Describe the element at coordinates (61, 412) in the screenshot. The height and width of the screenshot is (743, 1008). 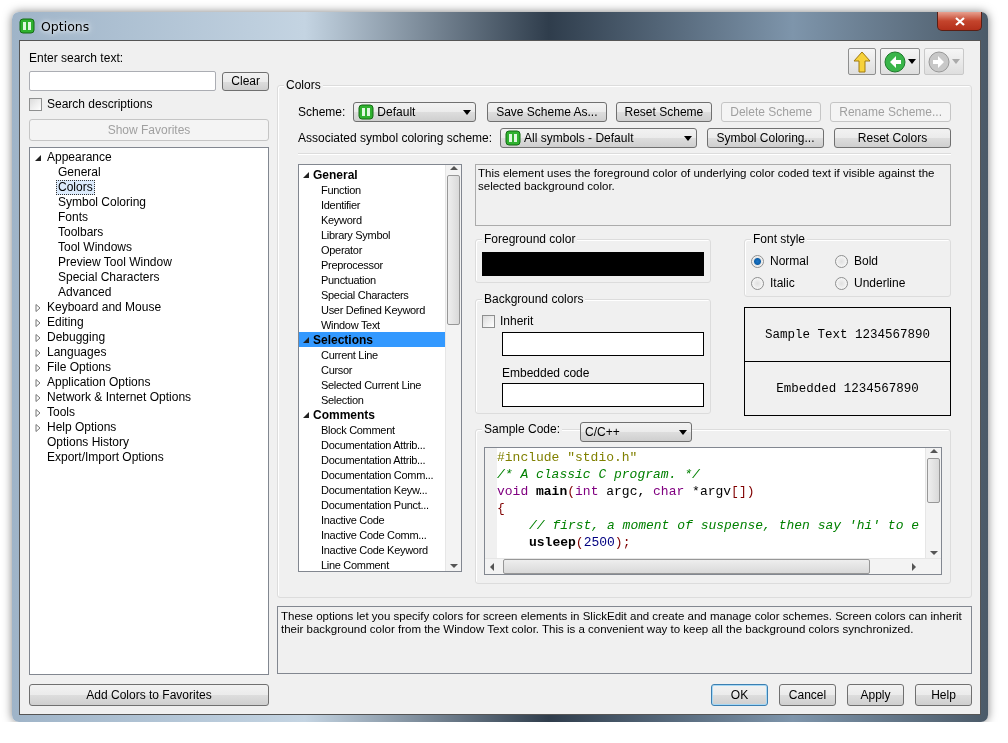
I see `tree-item: Tools` at that location.